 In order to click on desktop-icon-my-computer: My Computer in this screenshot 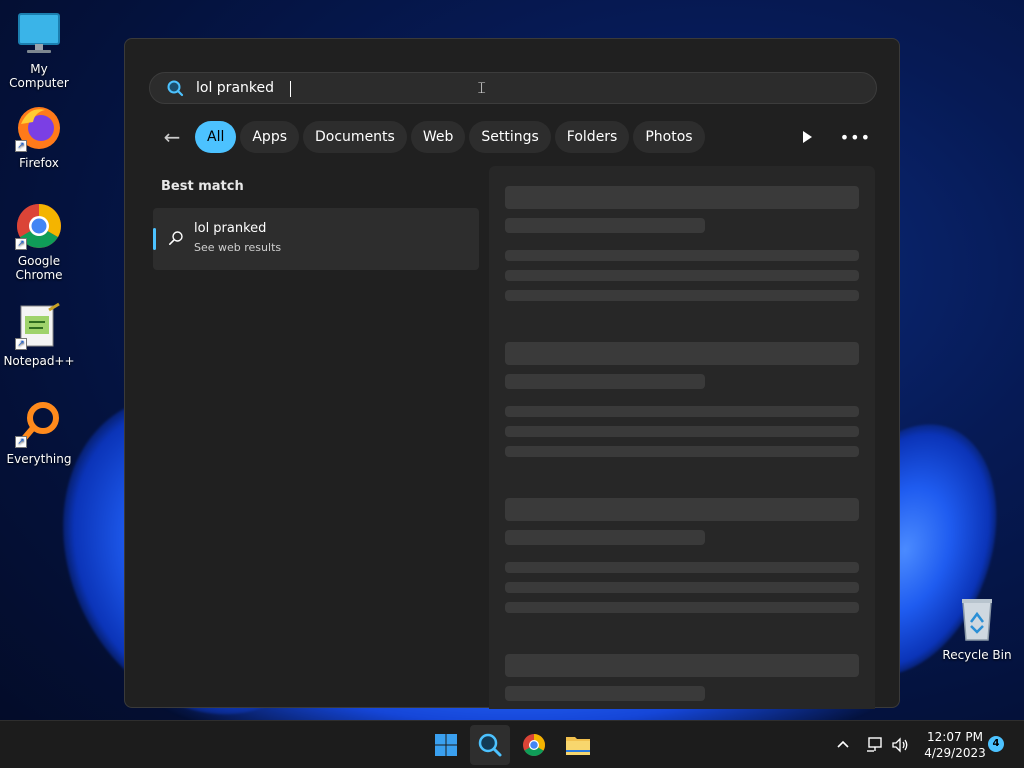, I will do `click(39, 50)`.